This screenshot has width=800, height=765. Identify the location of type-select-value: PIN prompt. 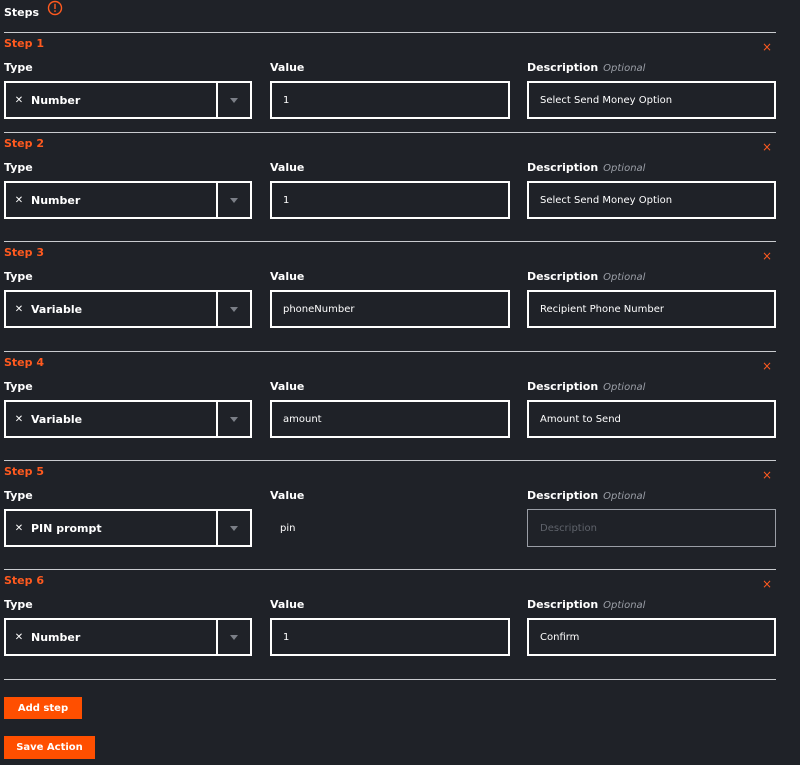
(66, 528).